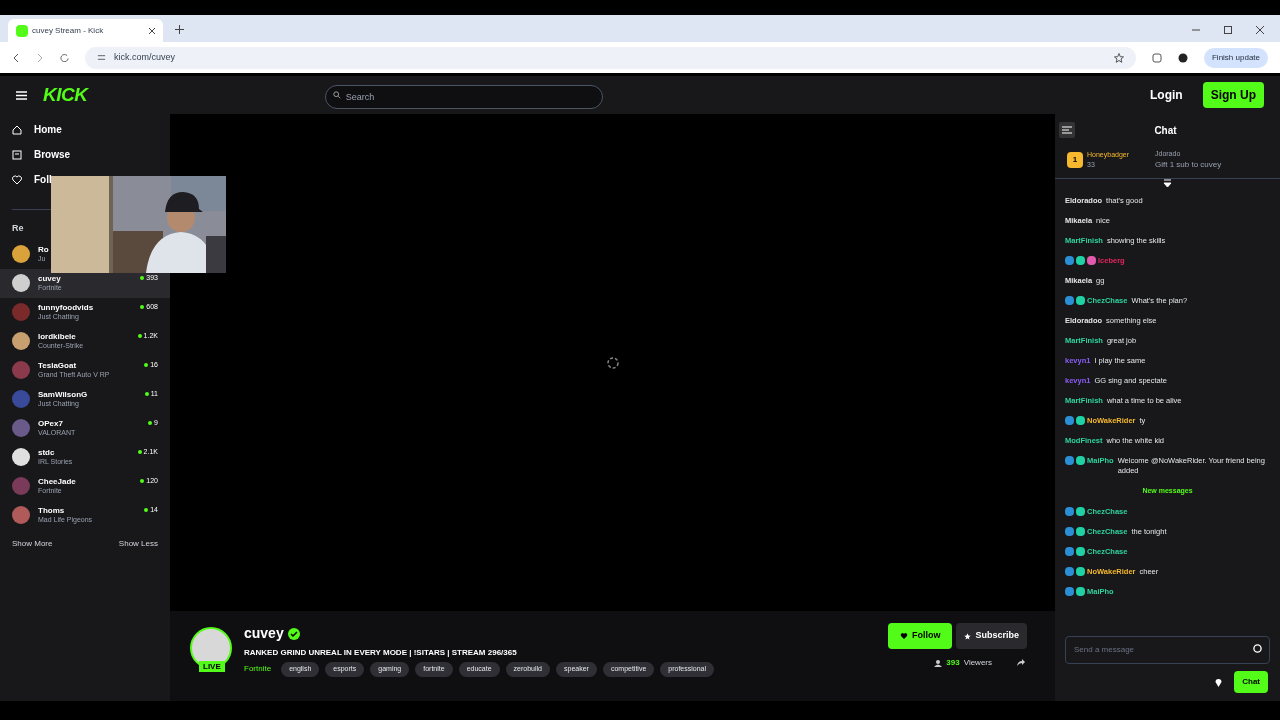  What do you see at coordinates (336, 95) in the screenshot?
I see `search-icon` at bounding box center [336, 95].